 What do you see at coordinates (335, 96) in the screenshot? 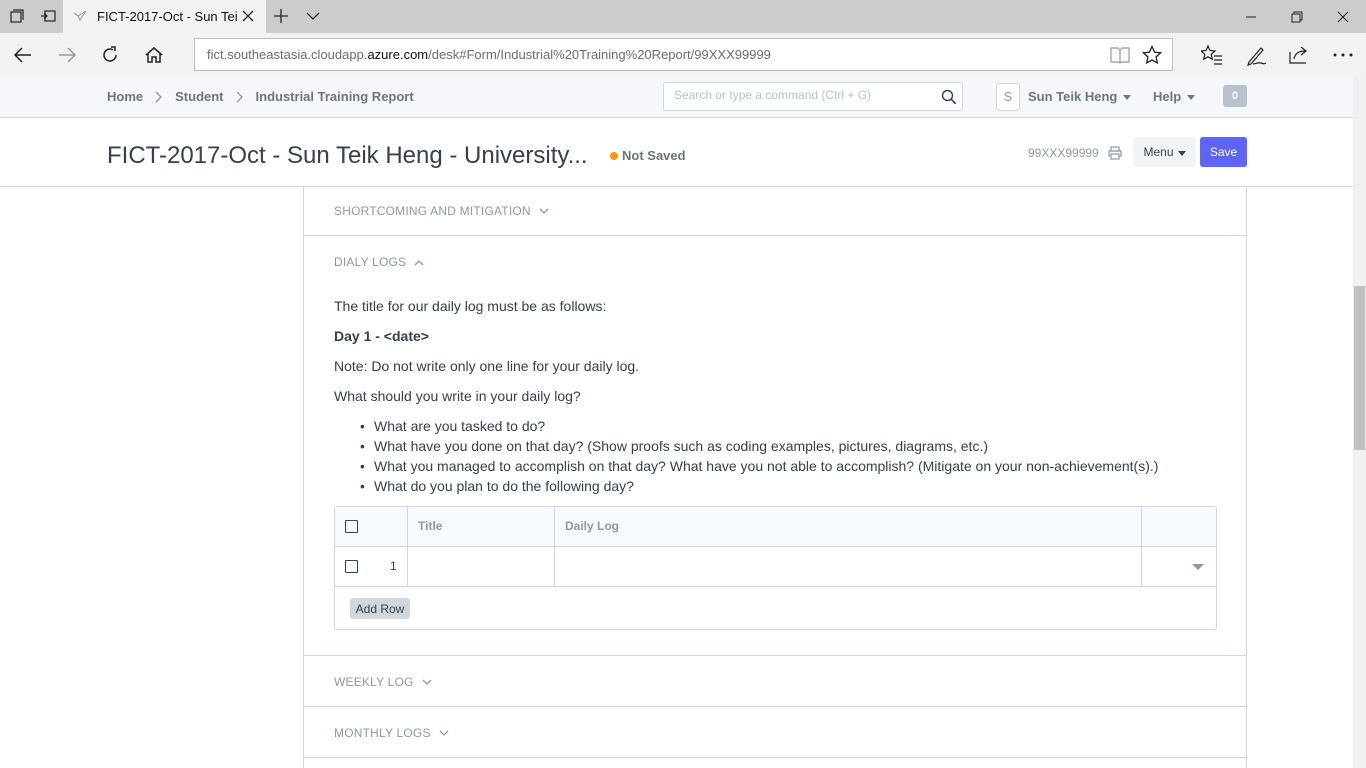
I see `breadcrumb-industrial-training-report: Industrial Training Report` at bounding box center [335, 96].